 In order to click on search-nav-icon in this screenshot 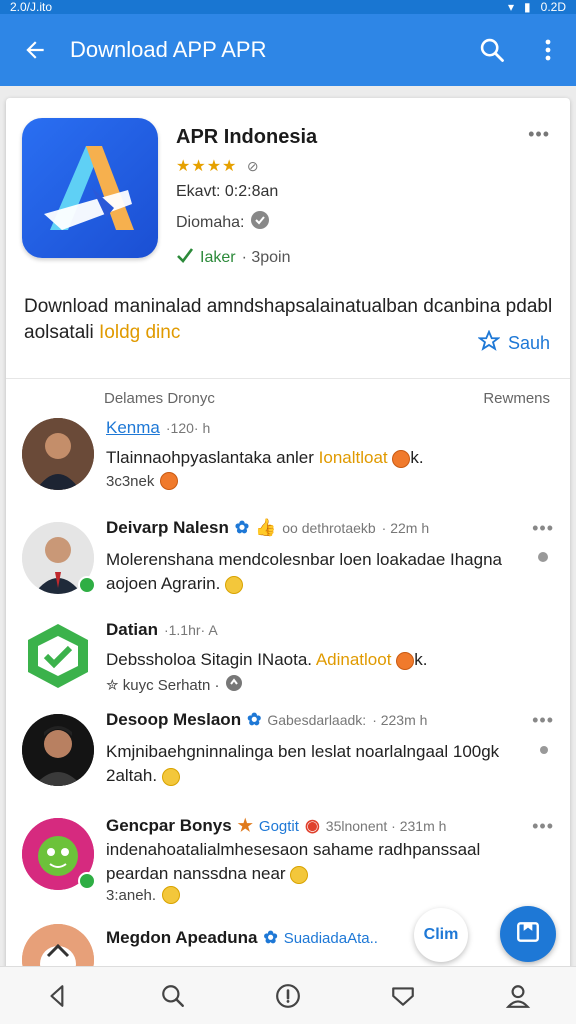, I will do `click(173, 996)`.